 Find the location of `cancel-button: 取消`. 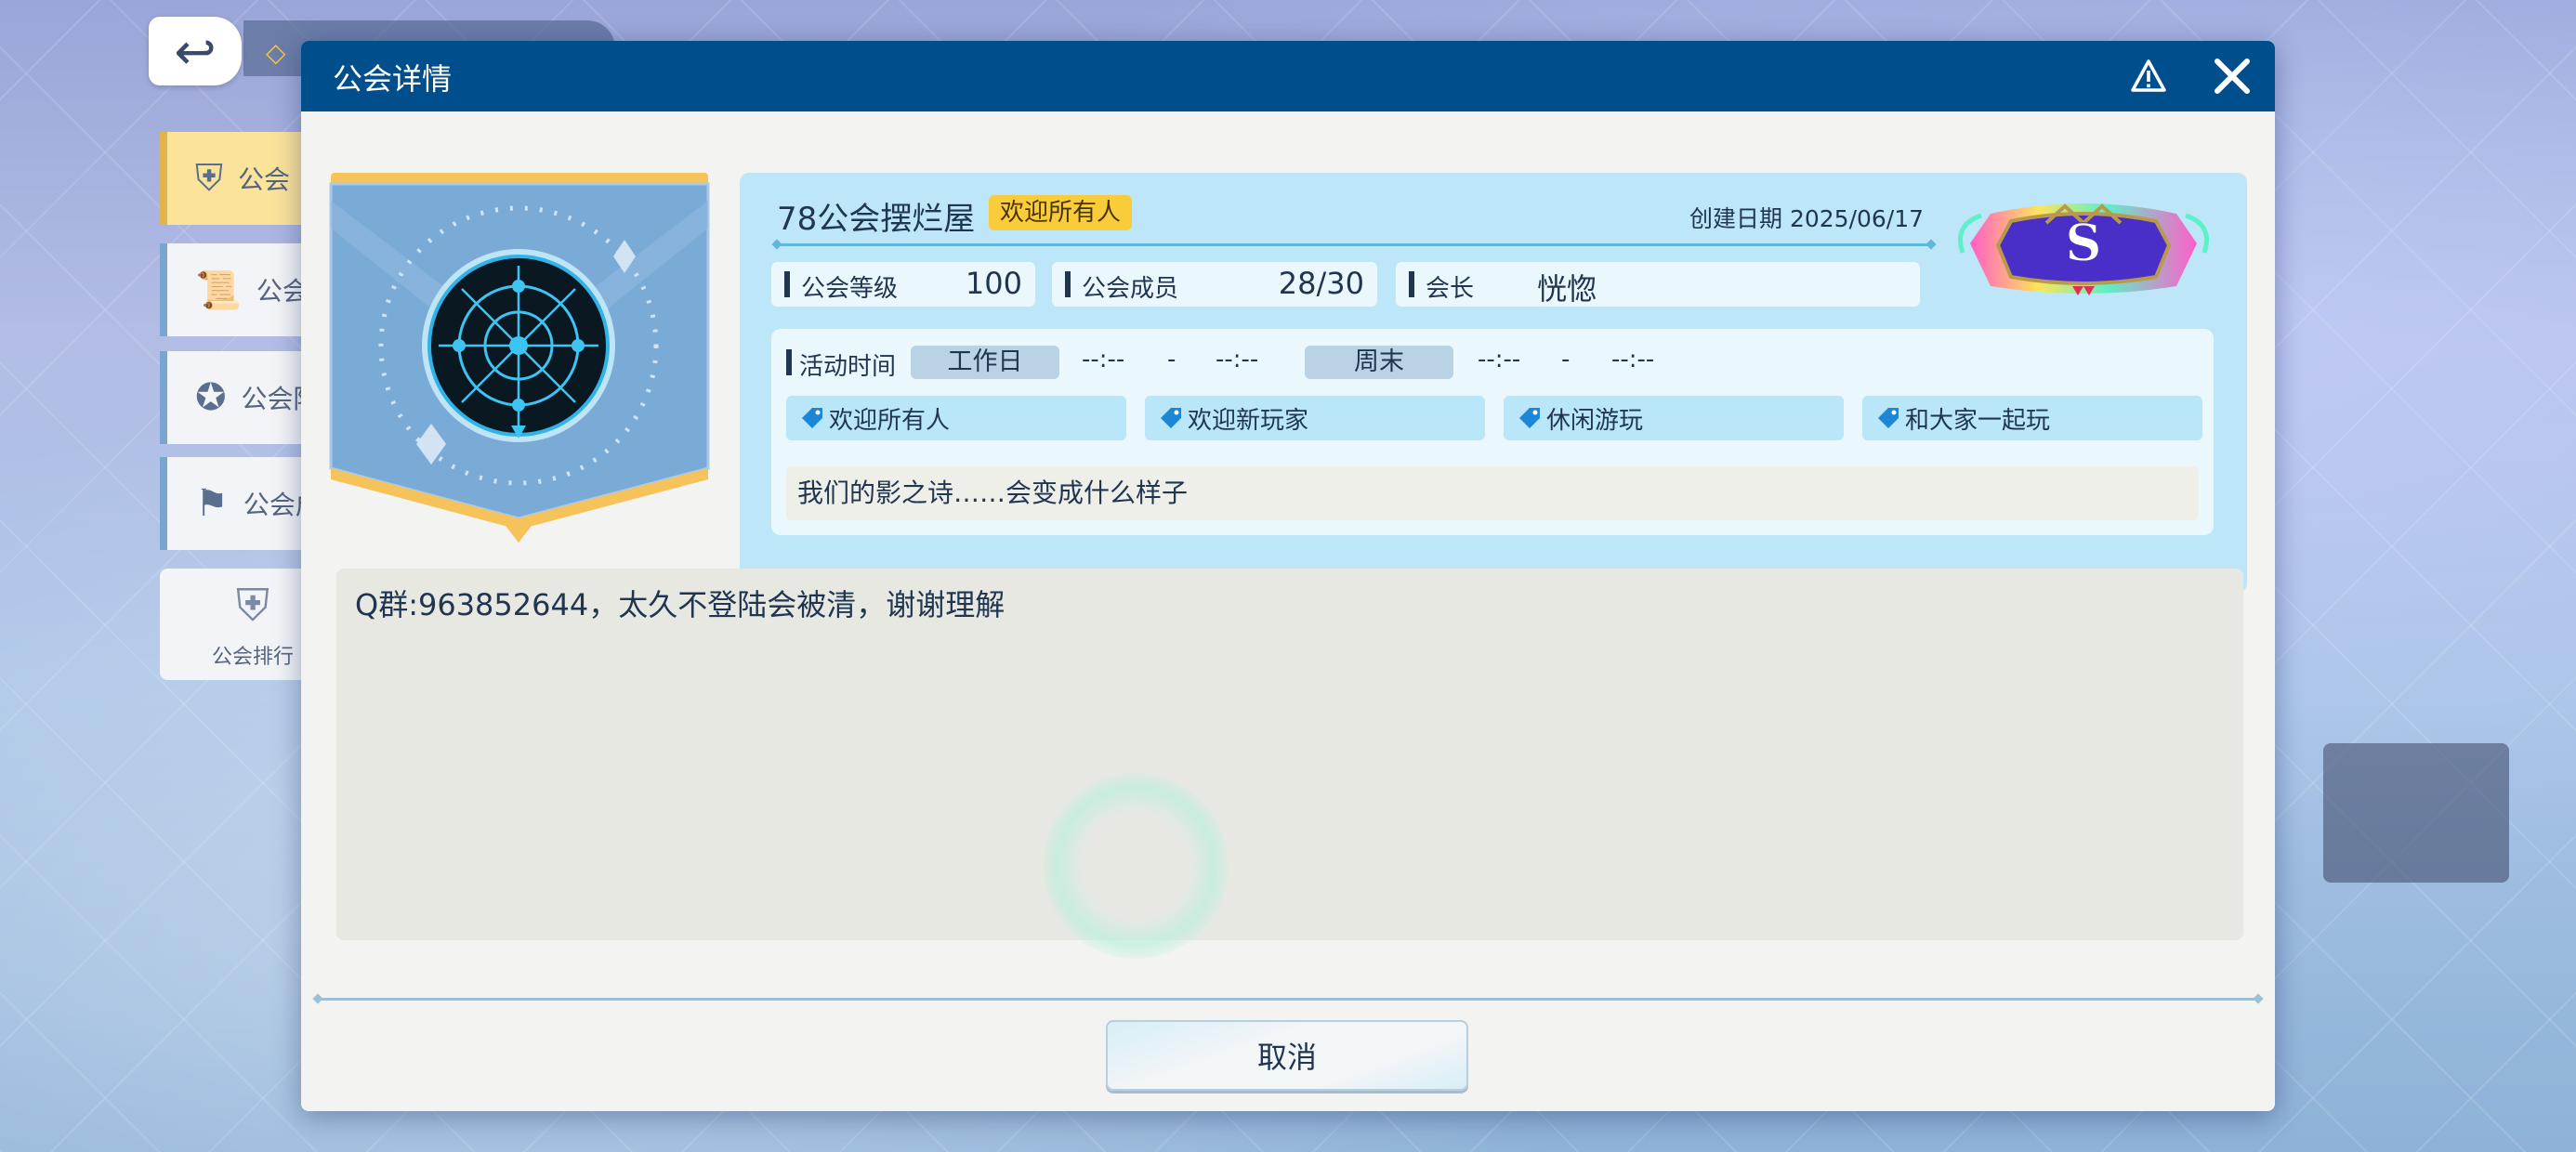

cancel-button: 取消 is located at coordinates (1287, 1055).